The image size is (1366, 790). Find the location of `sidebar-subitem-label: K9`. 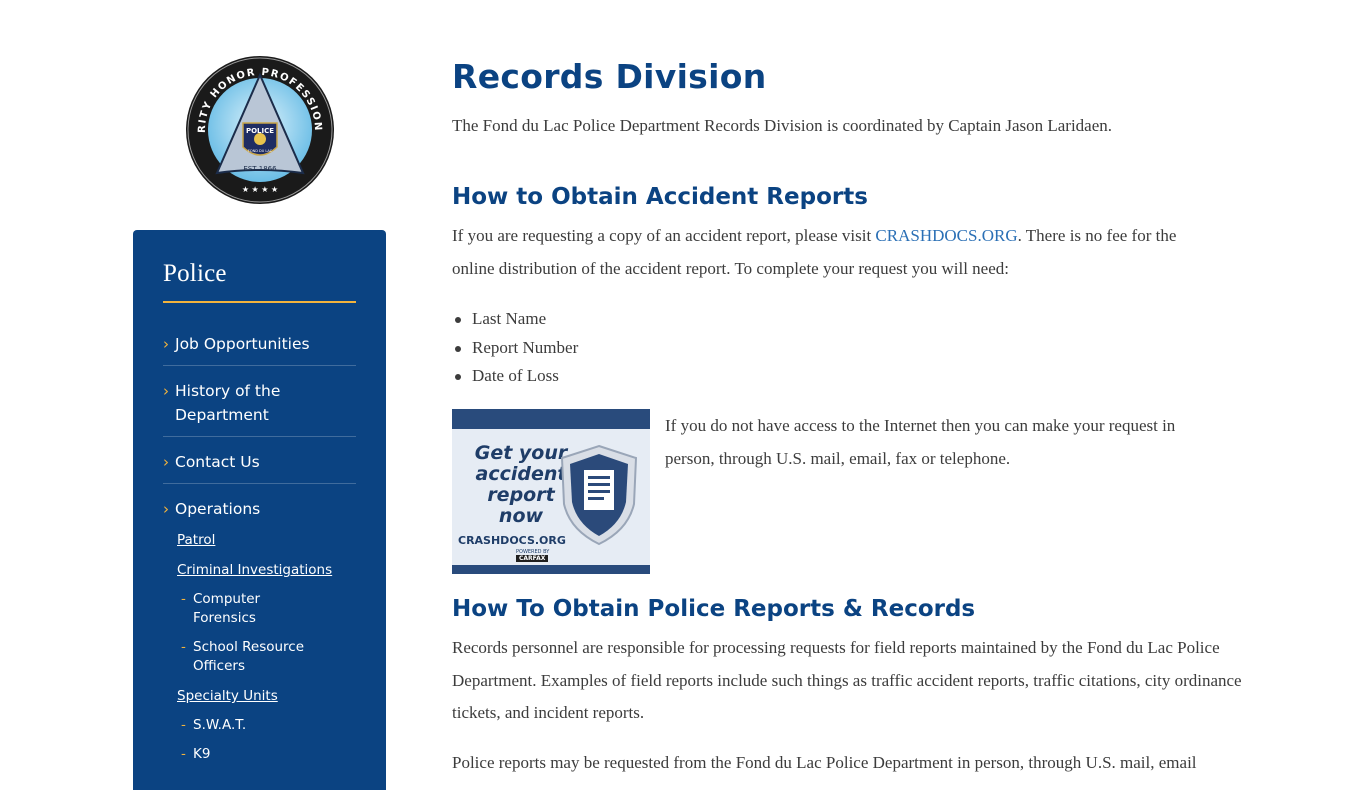

sidebar-subitem-label: K9 is located at coordinates (202, 754).